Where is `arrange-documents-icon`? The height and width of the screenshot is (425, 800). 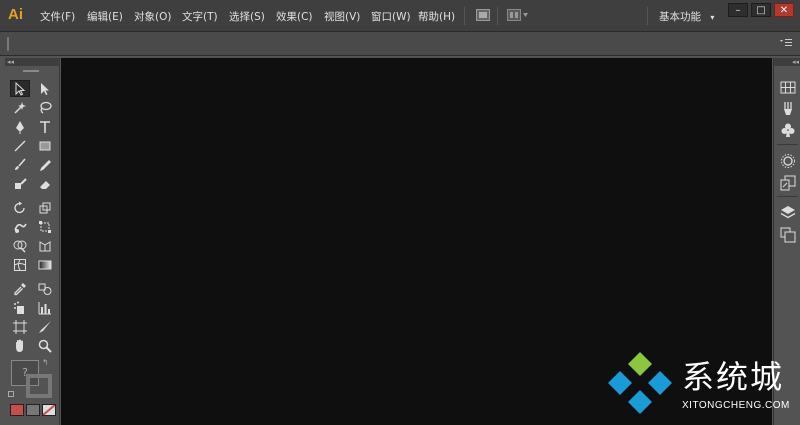 arrange-documents-icon is located at coordinates (518, 15).